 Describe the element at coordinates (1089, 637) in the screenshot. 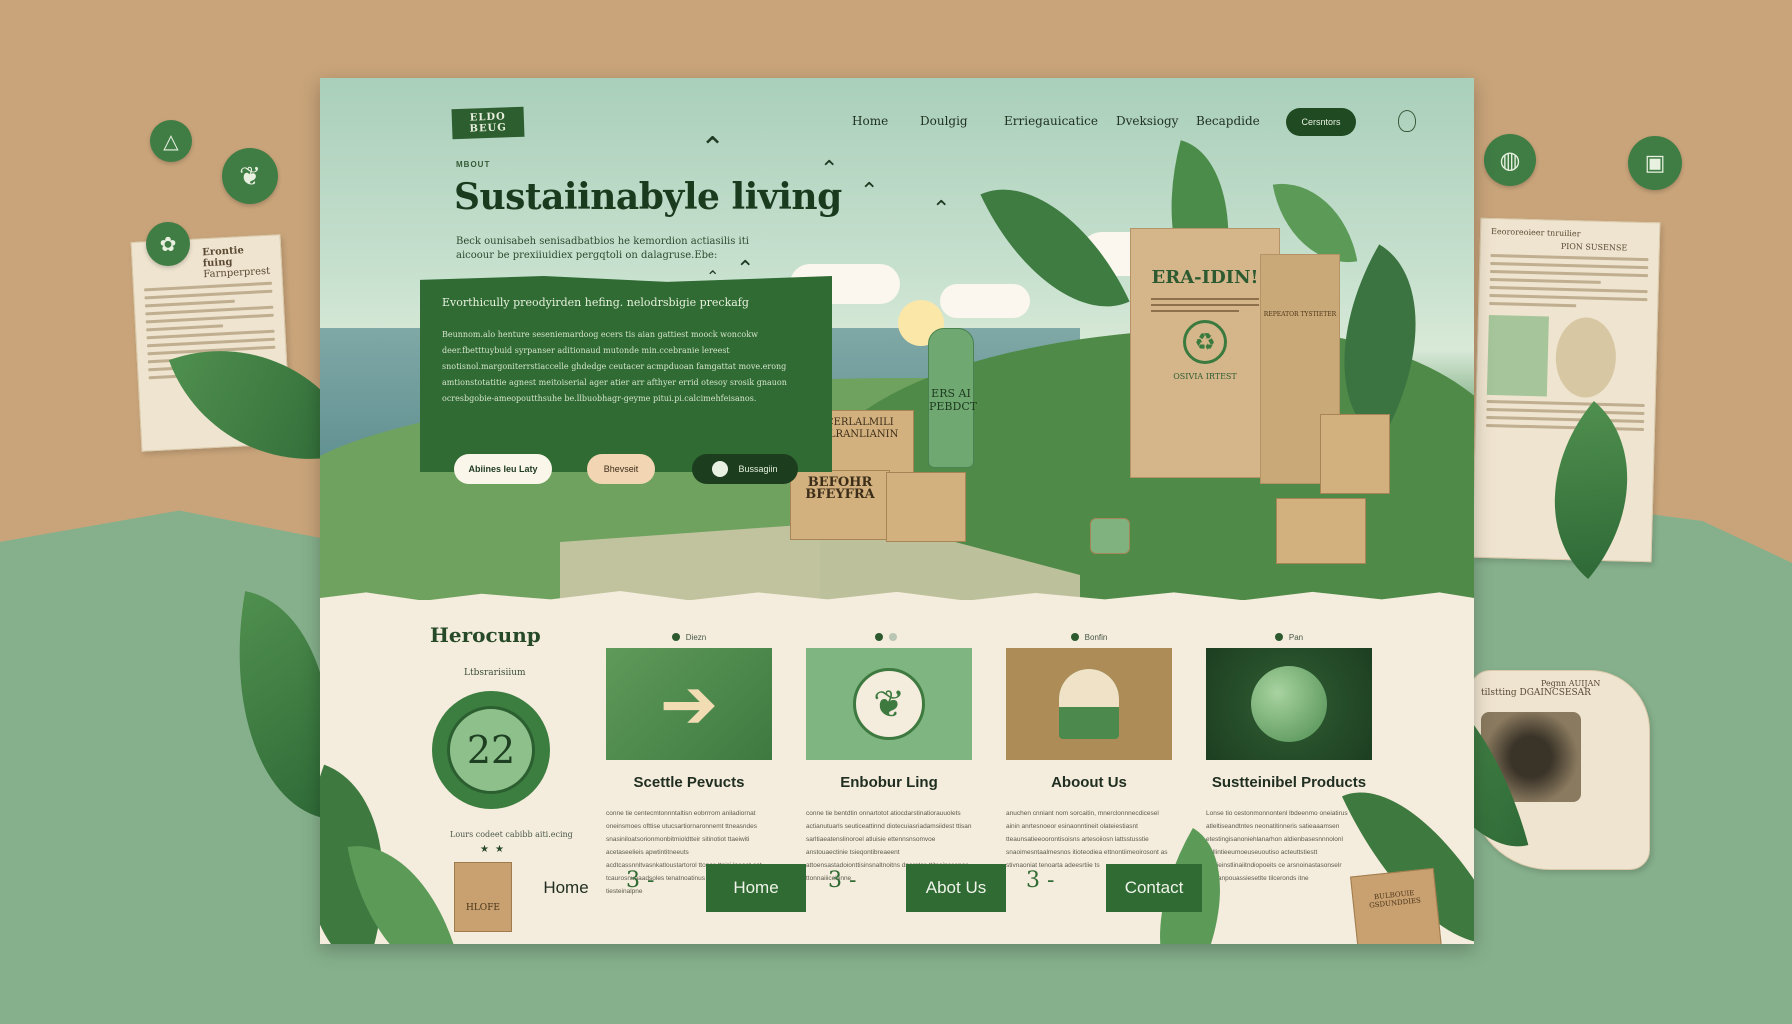

I see `card-tag: Bonfin` at that location.